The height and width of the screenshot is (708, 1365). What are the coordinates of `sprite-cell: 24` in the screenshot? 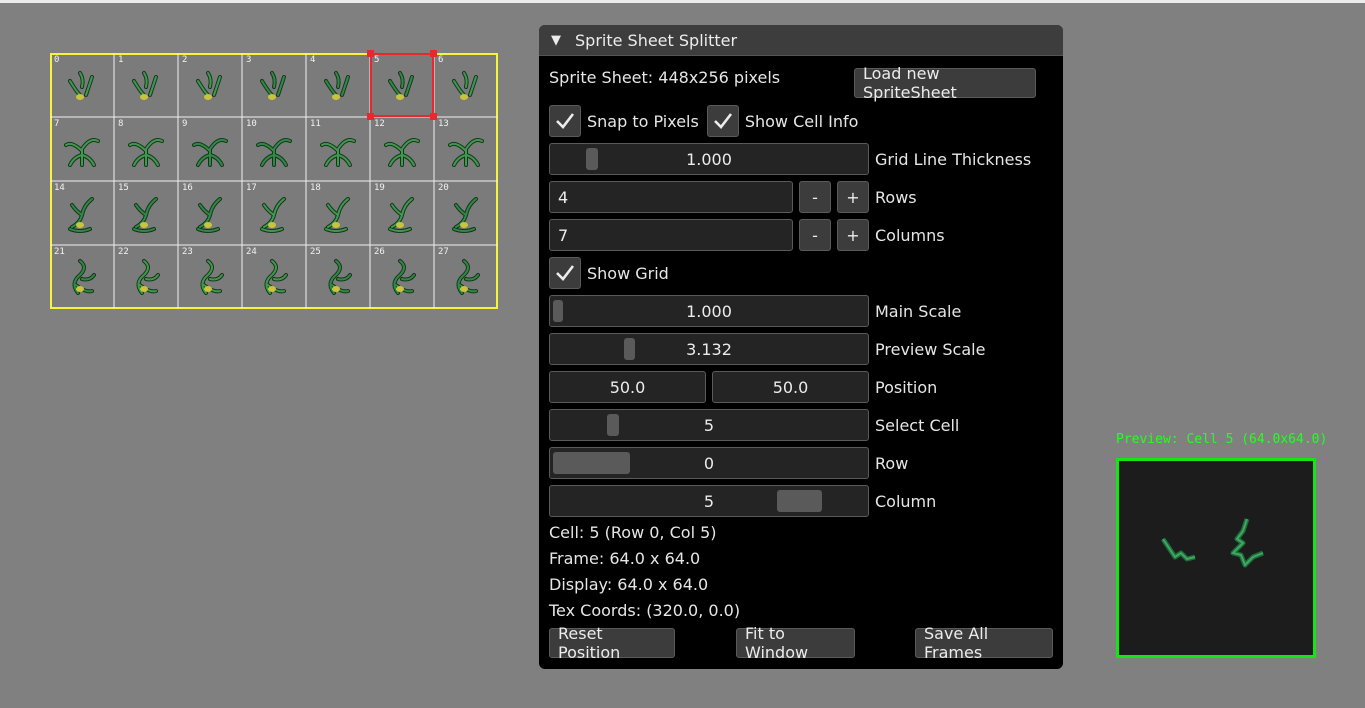 It's located at (274, 277).